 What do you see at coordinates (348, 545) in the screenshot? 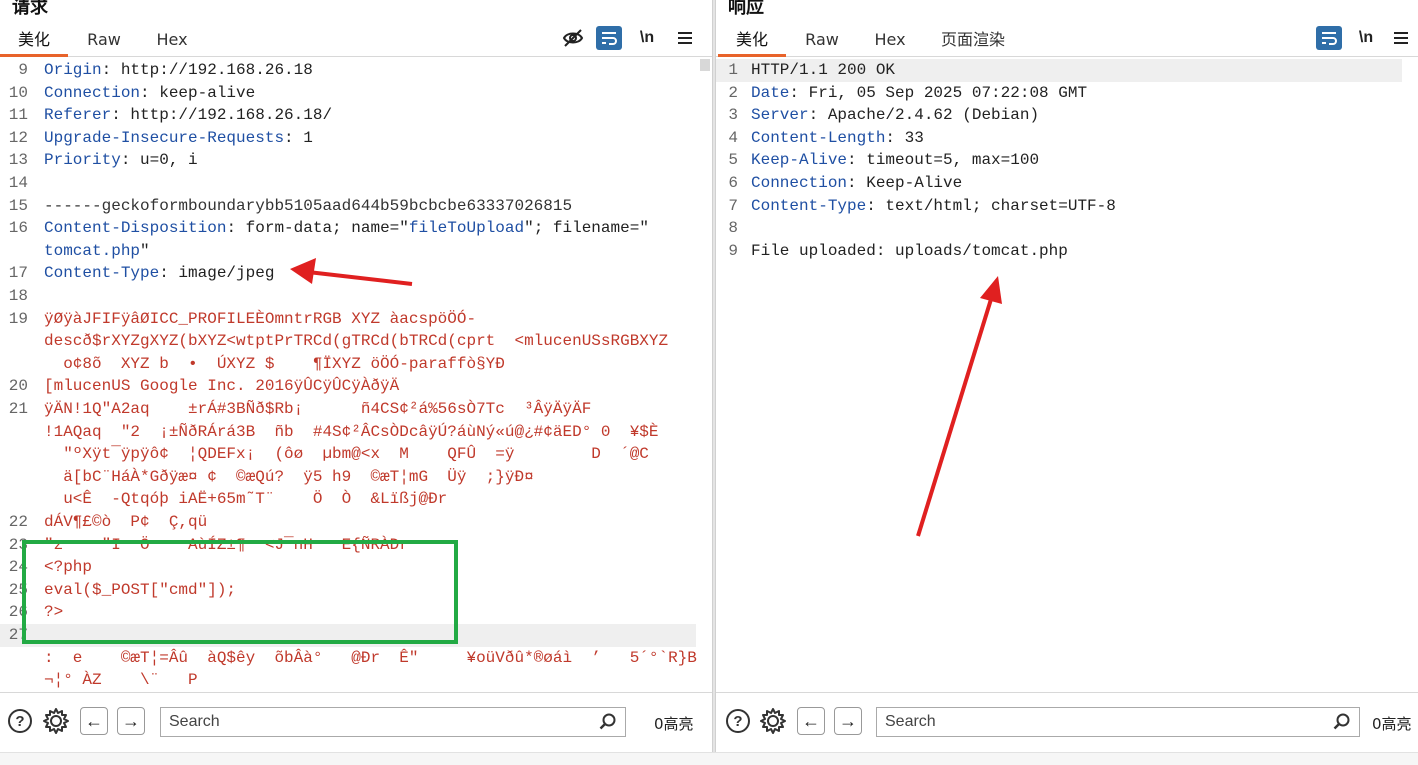
I see `code-line: 23 "z "I Ö AùÍZ±¶ <J¯nH E{ÑRÀDr` at bounding box center [348, 545].